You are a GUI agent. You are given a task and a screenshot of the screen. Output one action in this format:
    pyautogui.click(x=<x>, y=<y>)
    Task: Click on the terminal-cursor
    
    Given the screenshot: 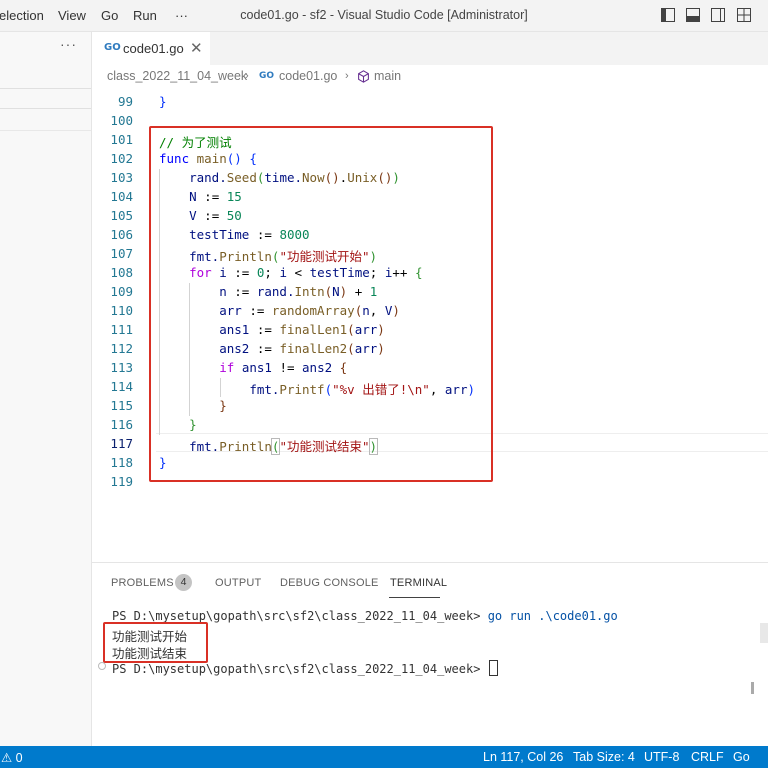 What is the action you would take?
    pyautogui.click(x=493, y=668)
    